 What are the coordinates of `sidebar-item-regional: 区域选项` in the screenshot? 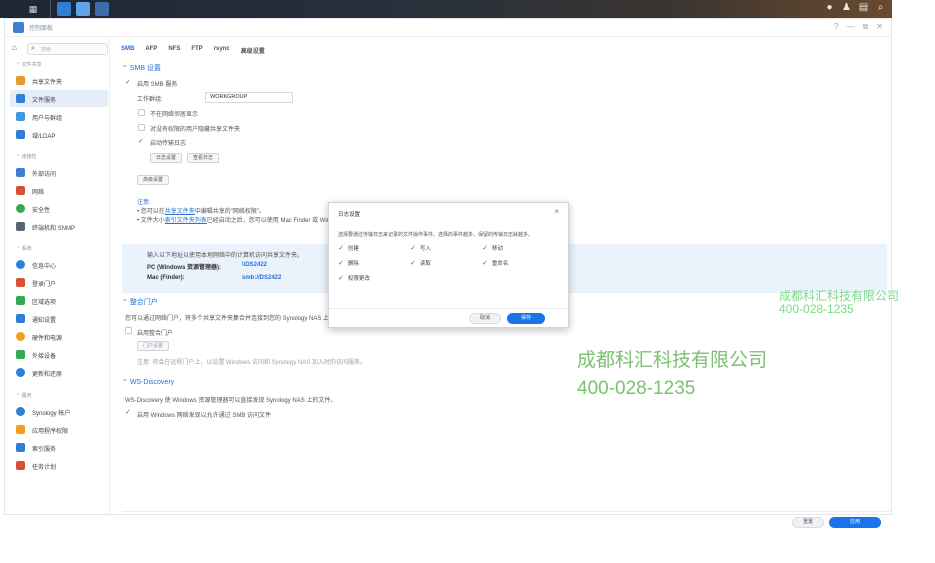 It's located at (59, 300).